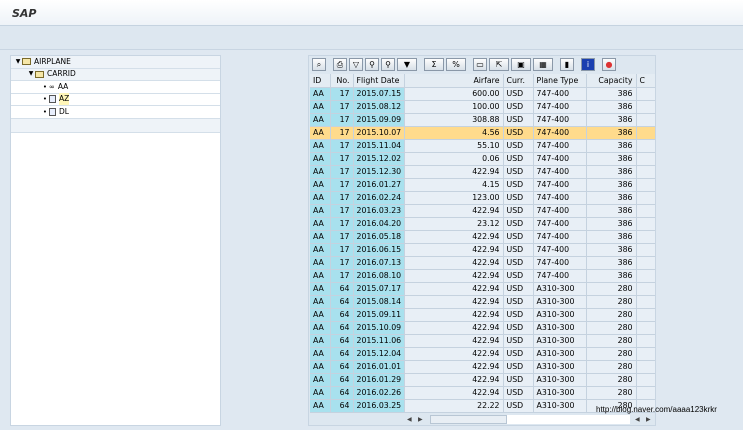 The image size is (743, 430). Describe the element at coordinates (379, 406) in the screenshot. I see `table-cell: 2016.03.25` at that location.